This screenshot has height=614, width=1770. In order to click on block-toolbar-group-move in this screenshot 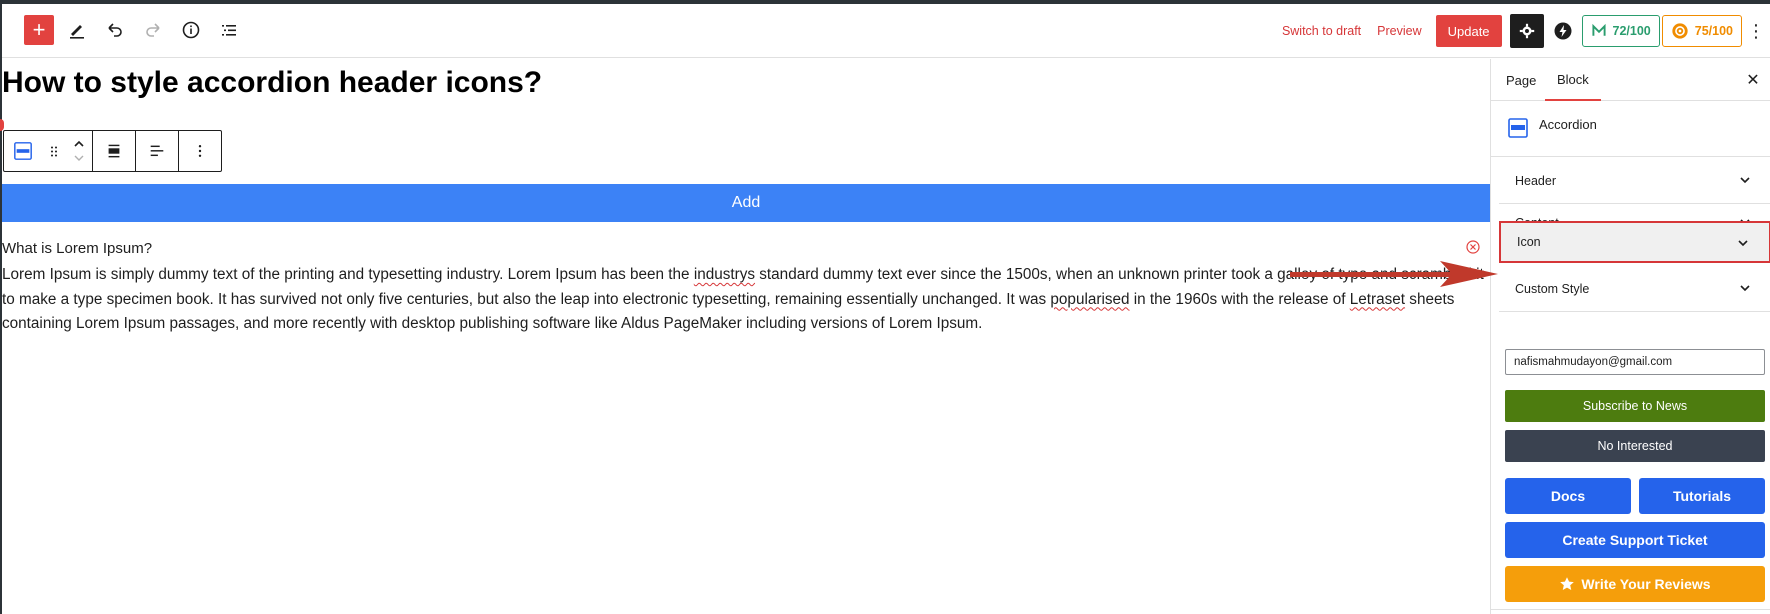, I will do `click(48, 151)`.